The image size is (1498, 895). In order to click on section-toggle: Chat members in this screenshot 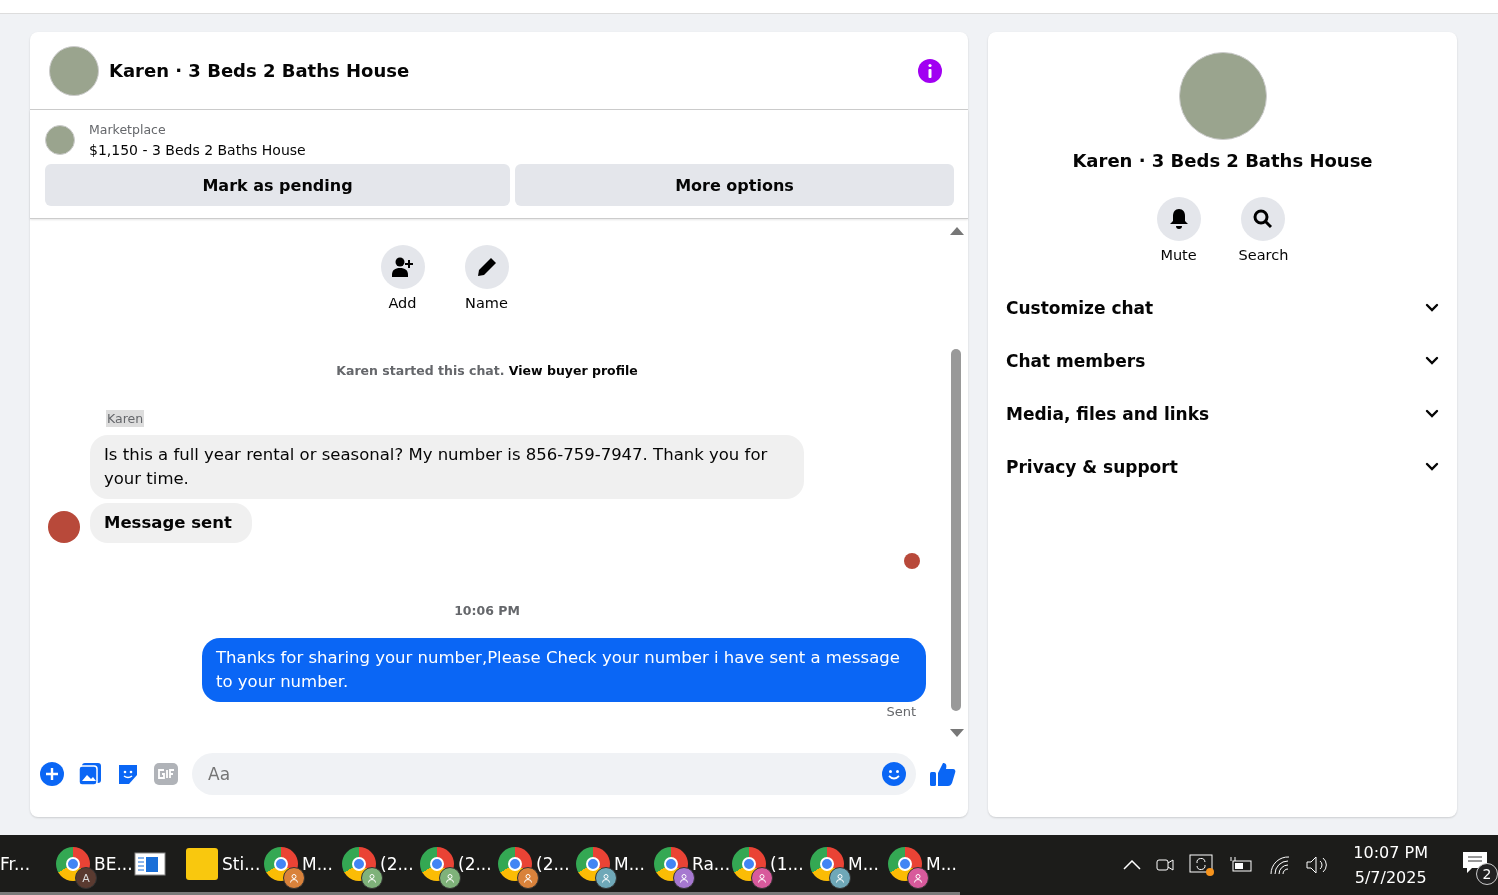, I will do `click(1222, 360)`.